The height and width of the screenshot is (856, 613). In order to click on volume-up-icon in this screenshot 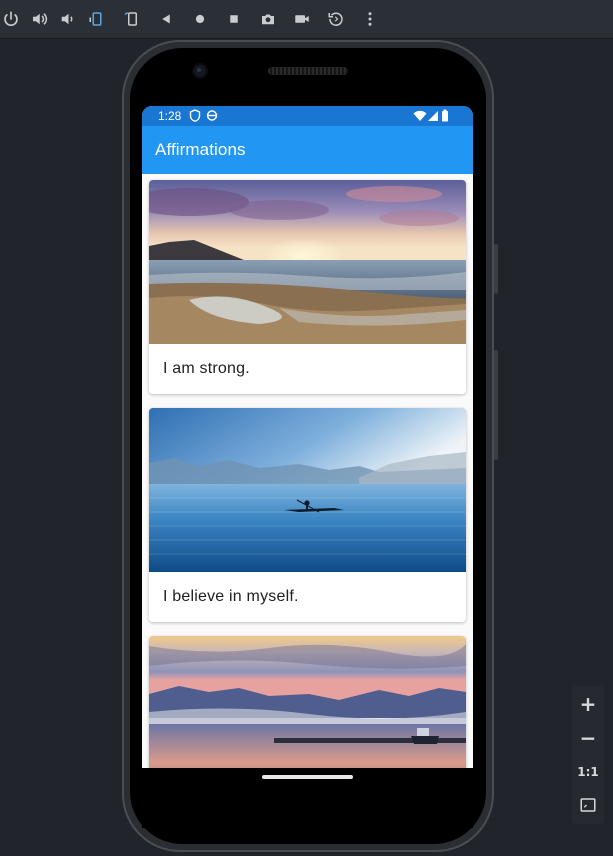, I will do `click(39, 19)`.